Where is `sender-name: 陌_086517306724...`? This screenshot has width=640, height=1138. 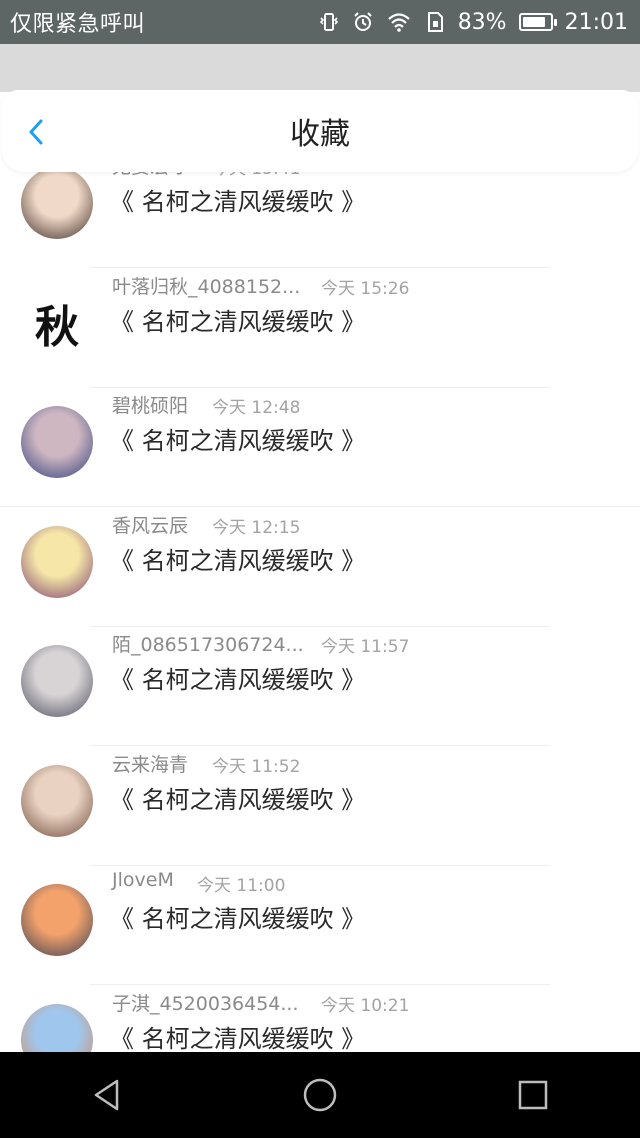
sender-name: 陌_086517306724... is located at coordinates (208, 645).